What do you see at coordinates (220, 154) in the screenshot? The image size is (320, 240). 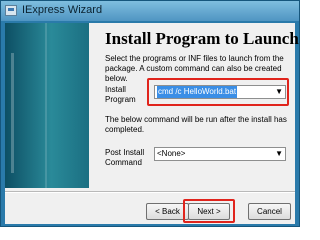 I see `post-install-combobox: <None> ▼` at bounding box center [220, 154].